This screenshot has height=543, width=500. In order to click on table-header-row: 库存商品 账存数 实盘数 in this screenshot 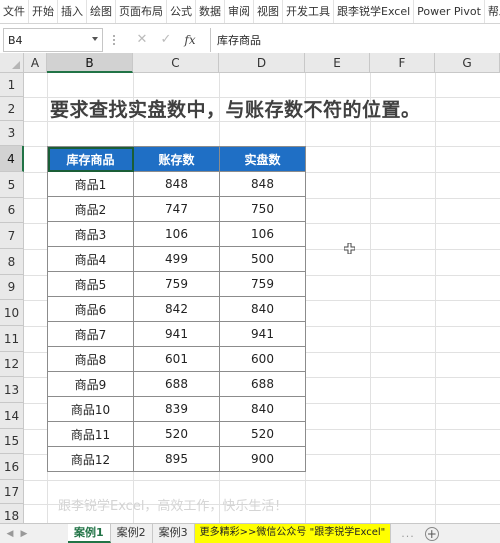, I will do `click(176, 159)`.